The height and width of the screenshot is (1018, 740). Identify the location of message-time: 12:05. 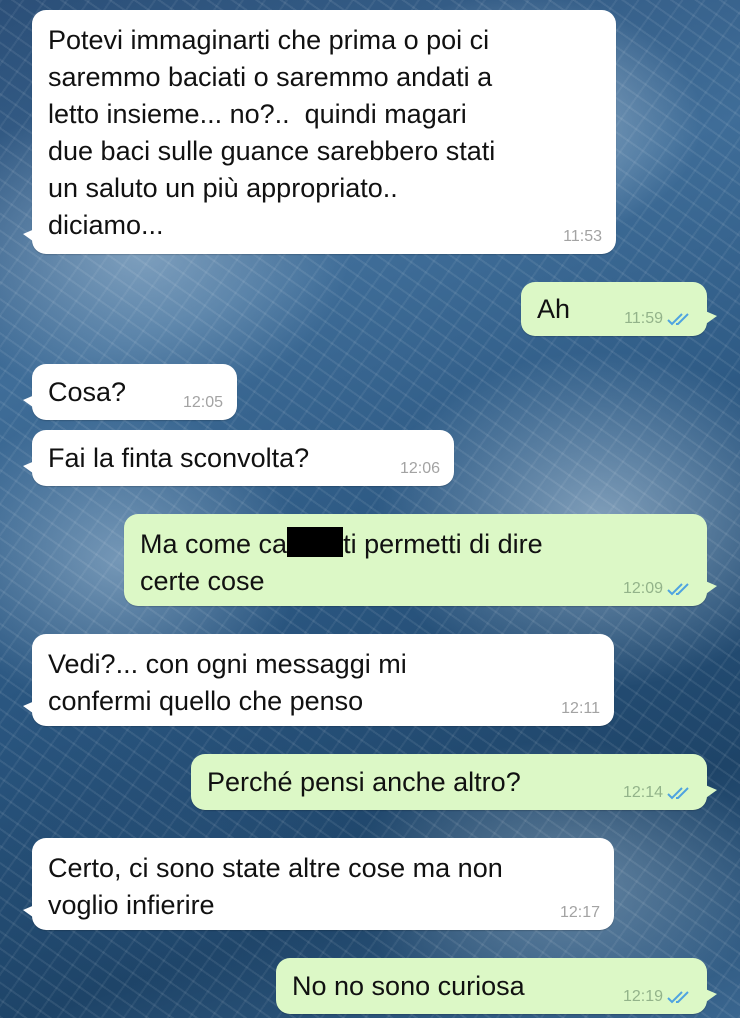
(202, 402).